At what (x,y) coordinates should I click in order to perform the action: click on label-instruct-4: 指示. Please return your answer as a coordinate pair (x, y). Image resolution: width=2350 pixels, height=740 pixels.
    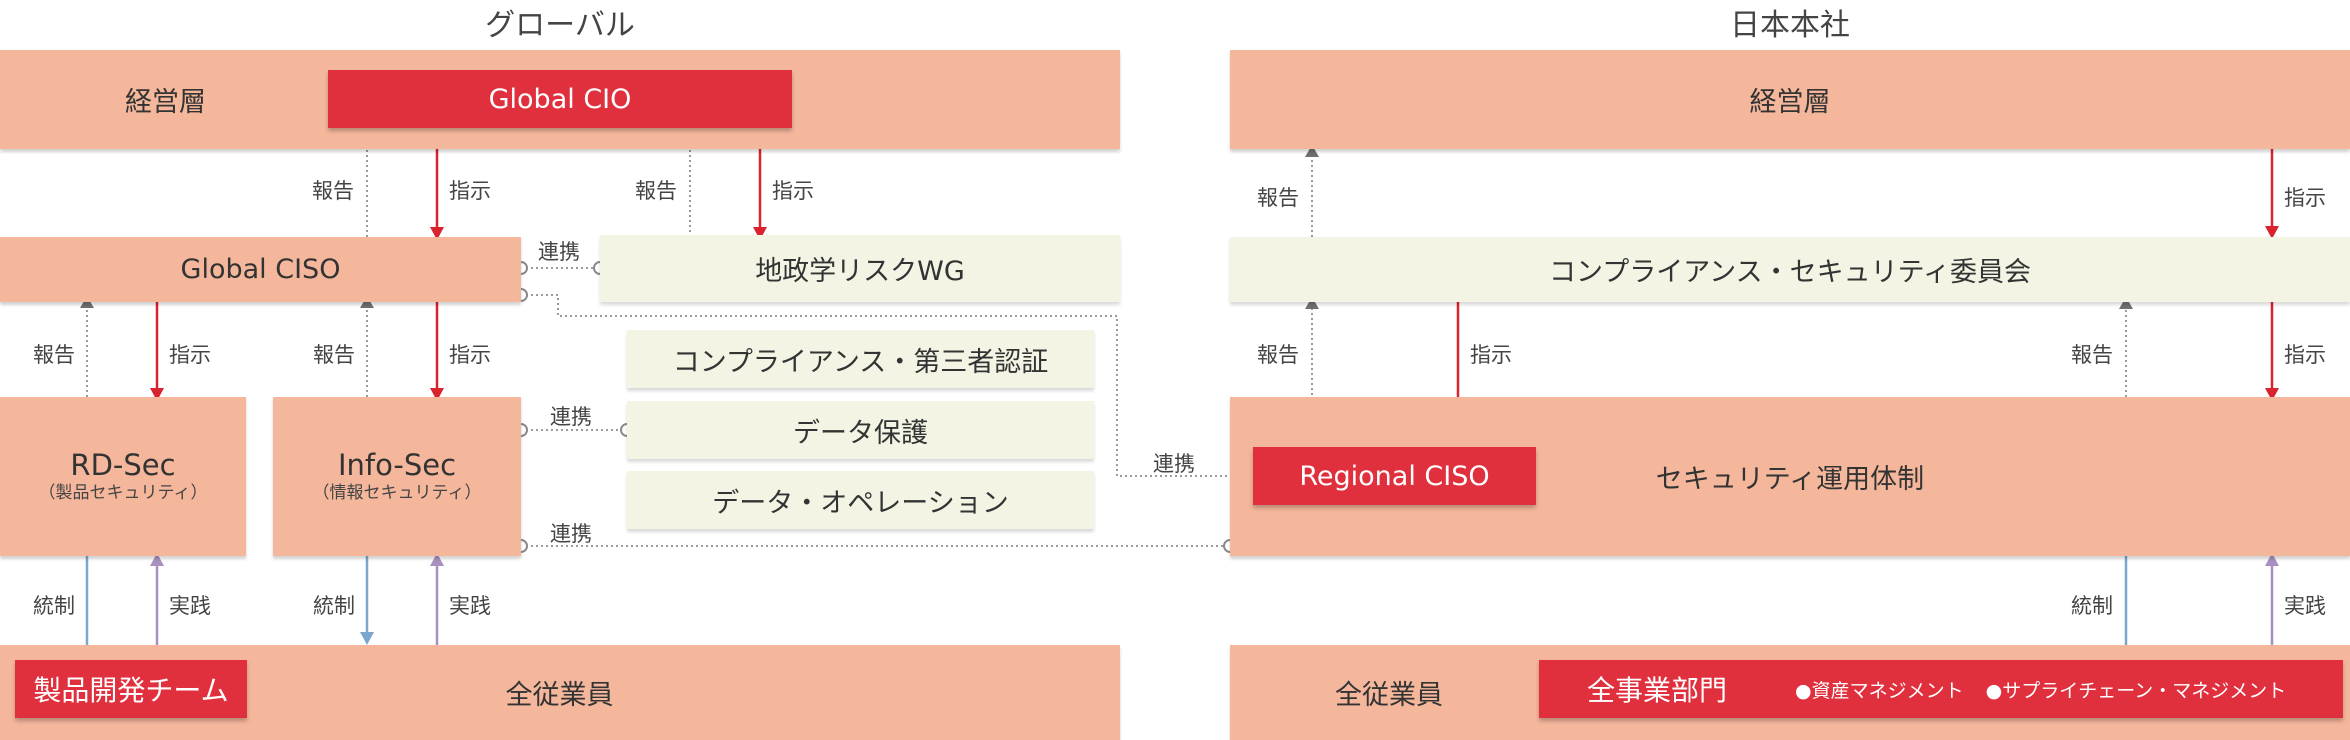
    Looking at the image, I should click on (470, 355).